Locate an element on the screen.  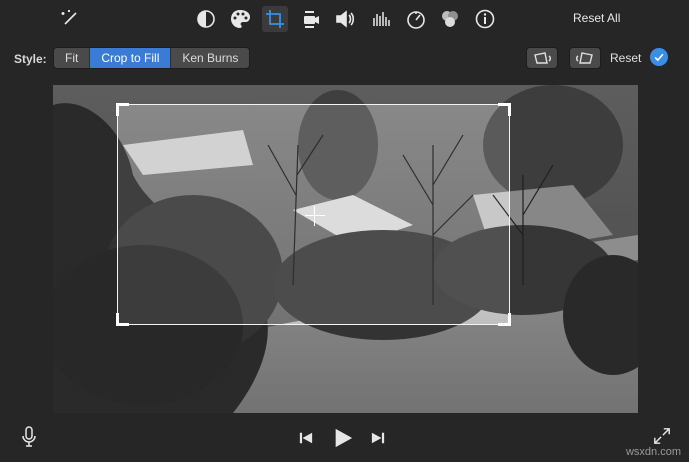
skip-forward-icon is located at coordinates (378, 438).